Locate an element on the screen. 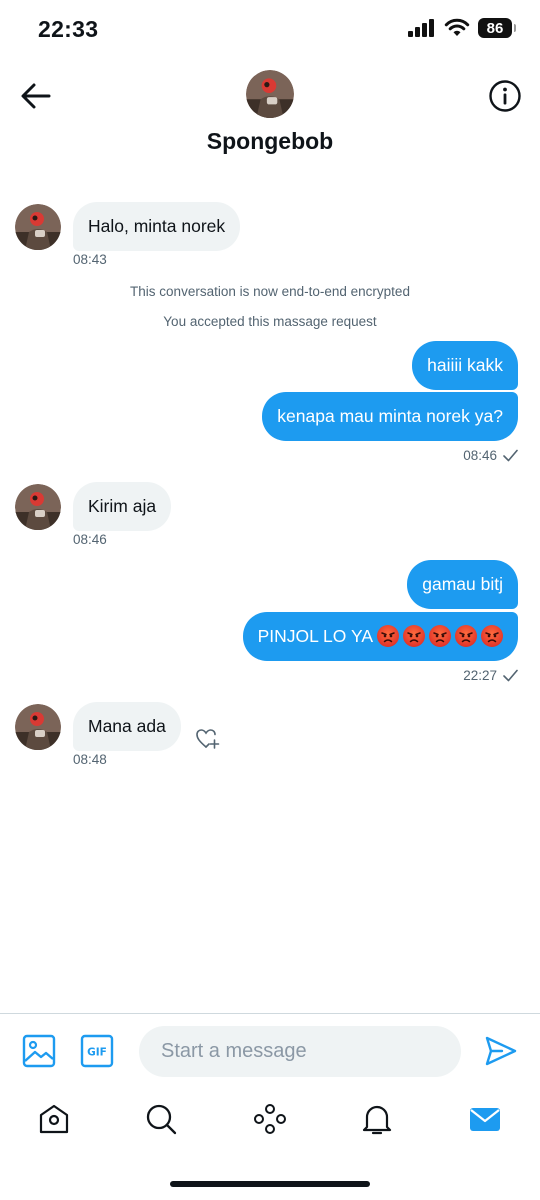 The height and width of the screenshot is (1200, 540). messages-icon is located at coordinates (485, 1119).